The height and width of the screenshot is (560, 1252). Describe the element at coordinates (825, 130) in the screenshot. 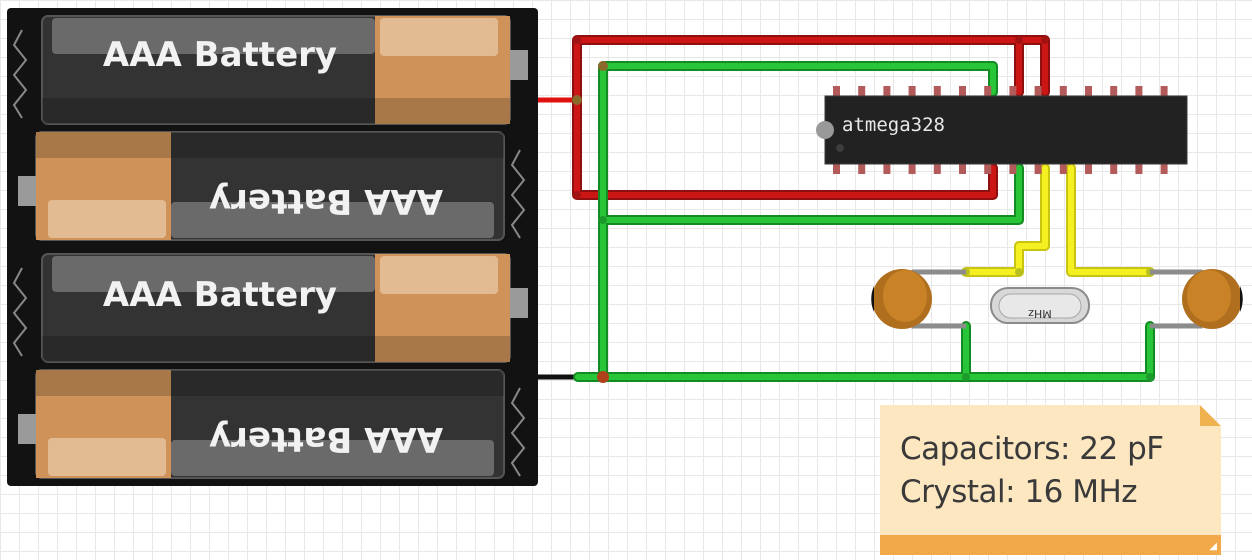

I see `chip-notch` at that location.